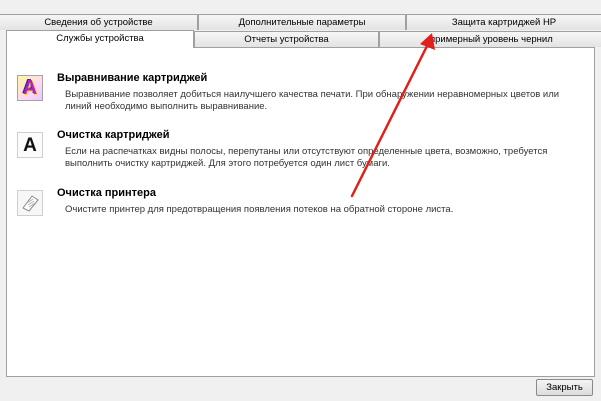 The height and width of the screenshot is (401, 601). I want to click on cartridge-align-icon: A, so click(30, 88).